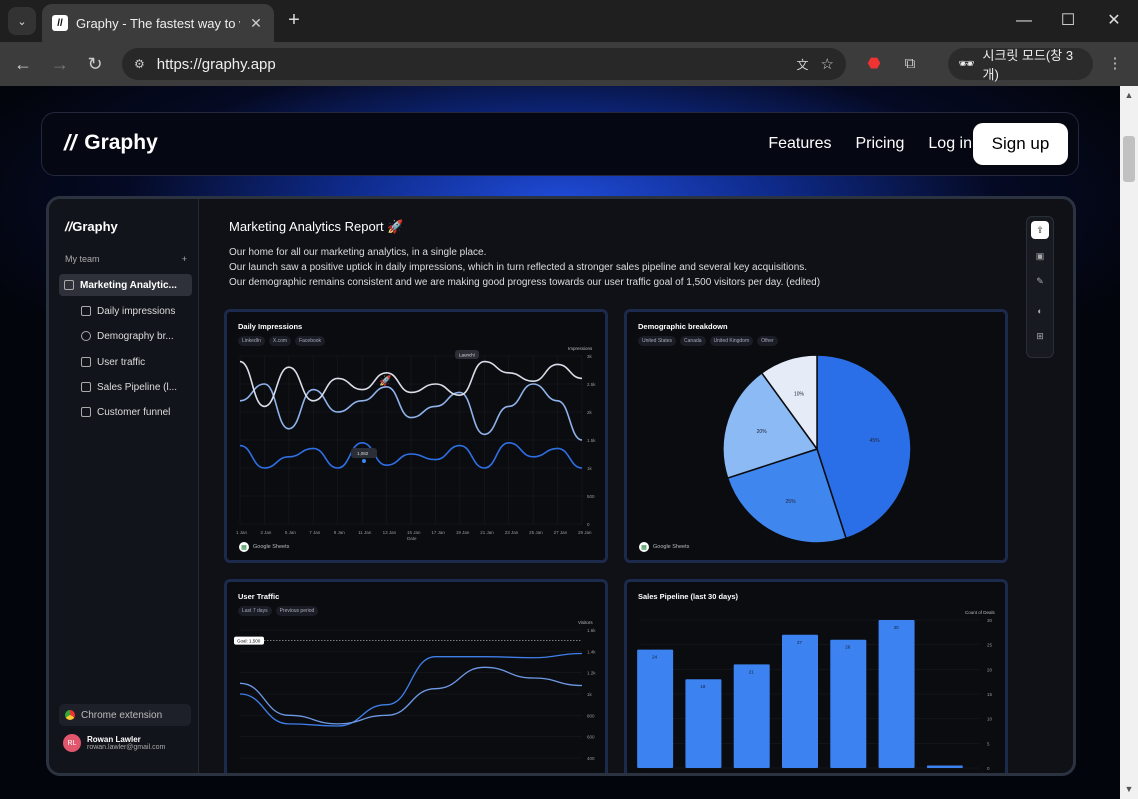  I want to click on y-tick-label: 10, so click(990, 719).